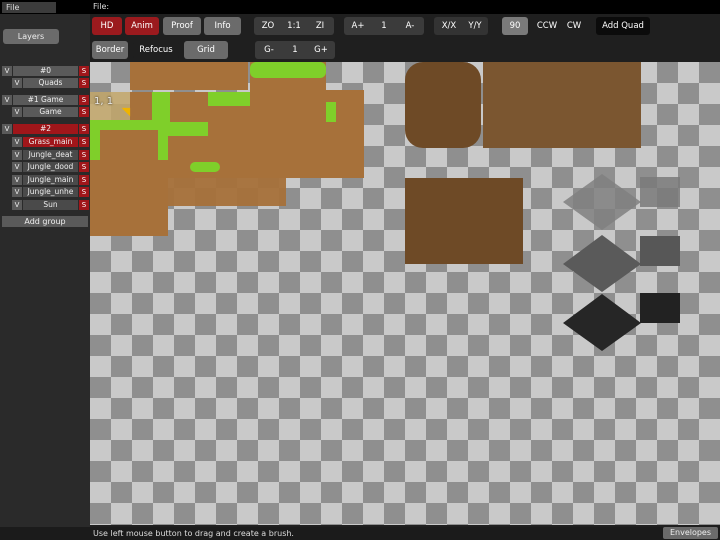  I want to click on info-button: Info, so click(222, 26).